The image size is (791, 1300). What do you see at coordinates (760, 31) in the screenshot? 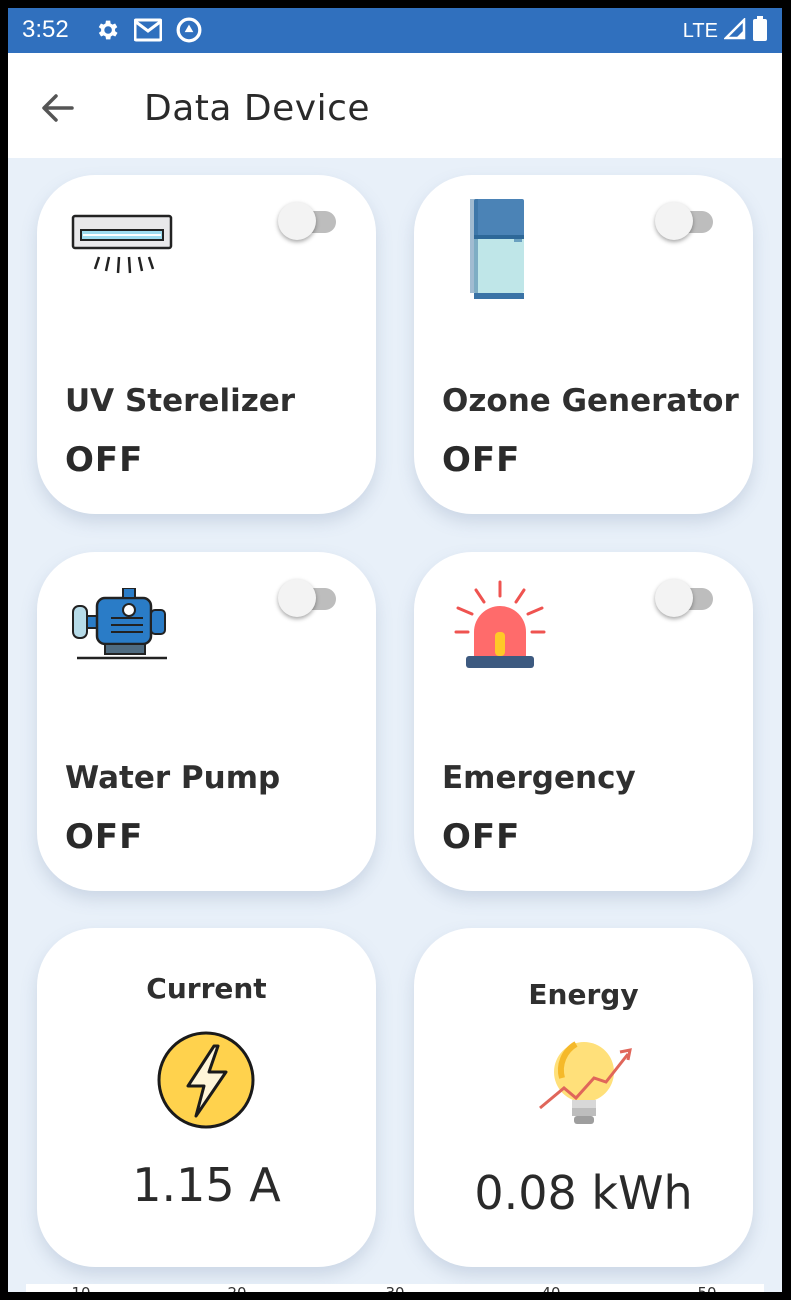
I see `battery-icon` at bounding box center [760, 31].